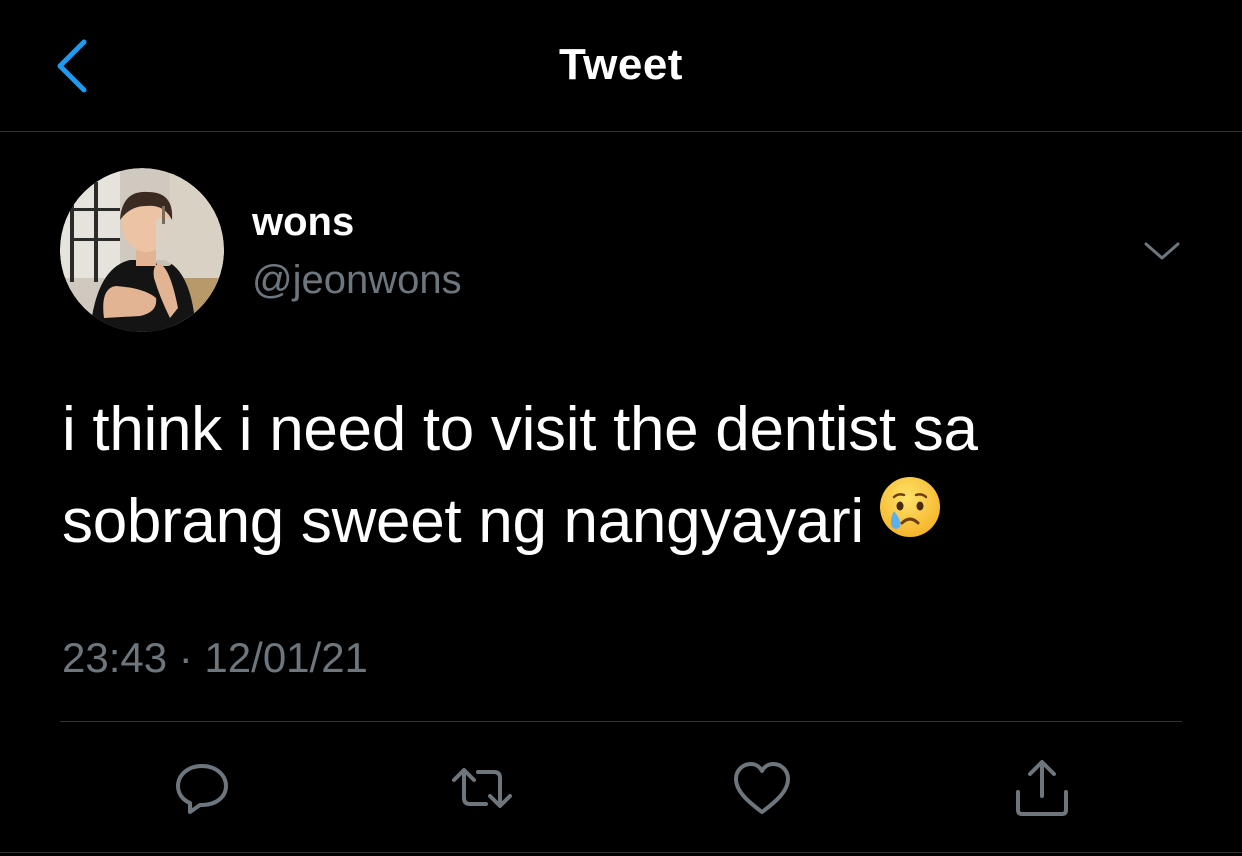  I want to click on tweet-text-line: i think i need to visit the dentist sa, so click(520, 429).